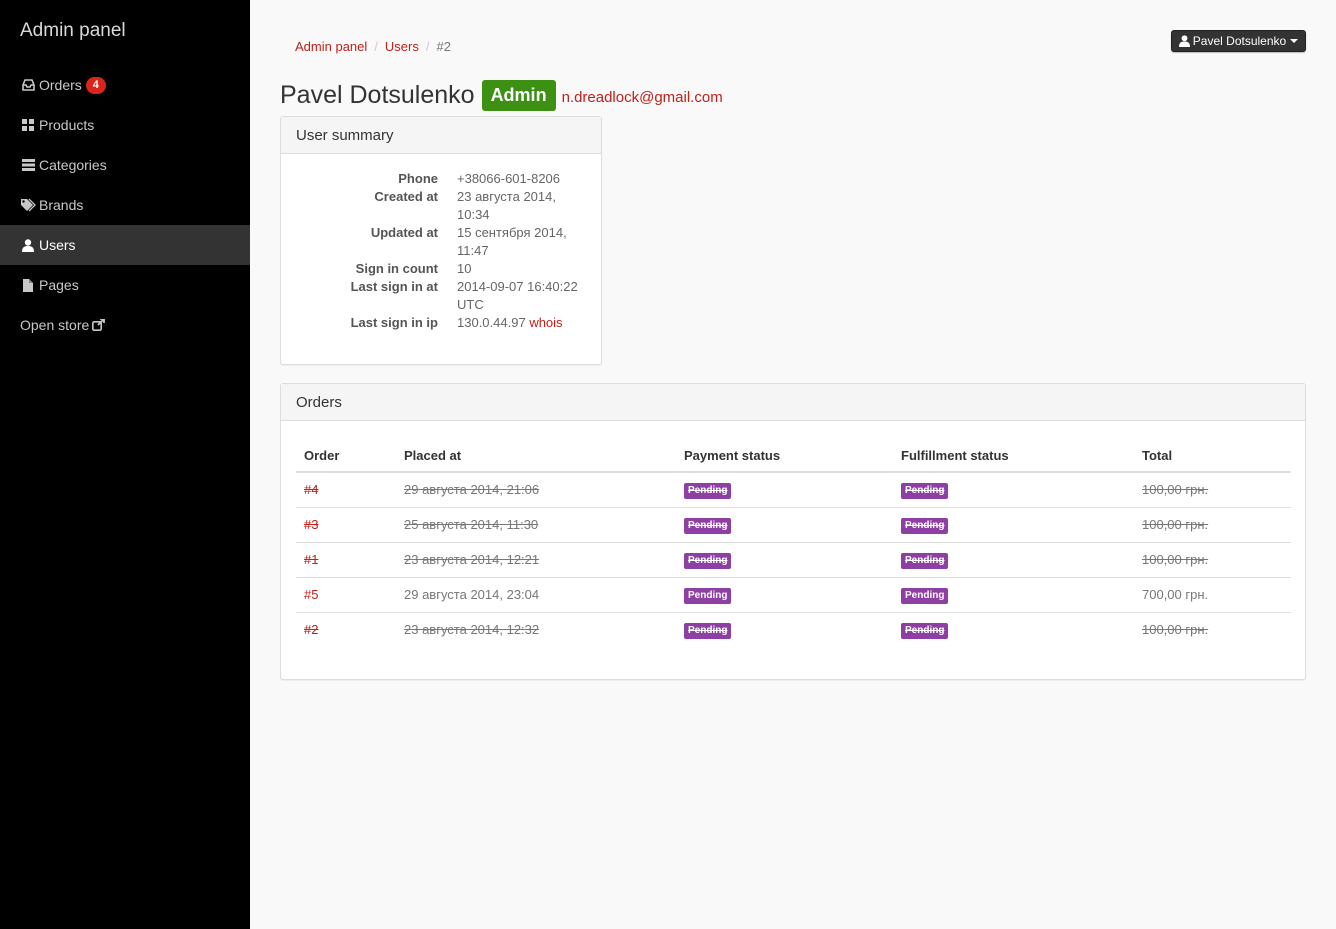  Describe the element at coordinates (55, 325) in the screenshot. I see `sidebar-item-label: Open store` at that location.